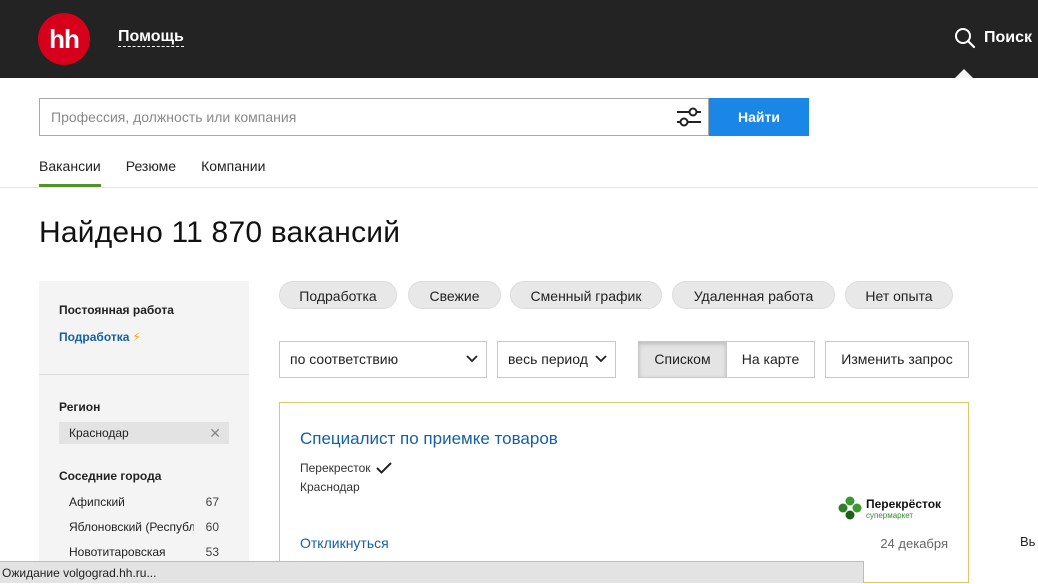 This screenshot has height=584, width=1038. Describe the element at coordinates (212, 527) in the screenshot. I see `nearby-city-count: 60` at that location.